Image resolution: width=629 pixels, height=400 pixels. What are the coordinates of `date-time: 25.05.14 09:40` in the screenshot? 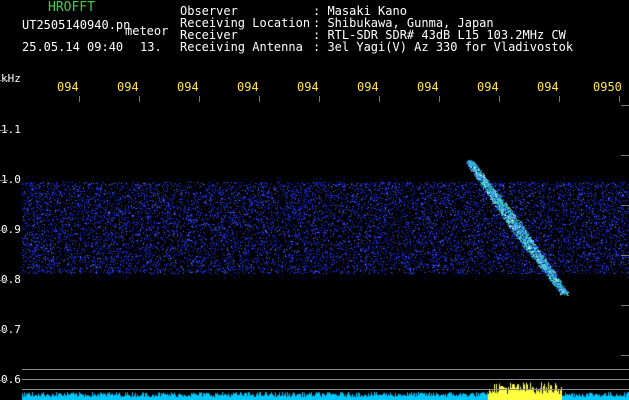 It's located at (73, 47).